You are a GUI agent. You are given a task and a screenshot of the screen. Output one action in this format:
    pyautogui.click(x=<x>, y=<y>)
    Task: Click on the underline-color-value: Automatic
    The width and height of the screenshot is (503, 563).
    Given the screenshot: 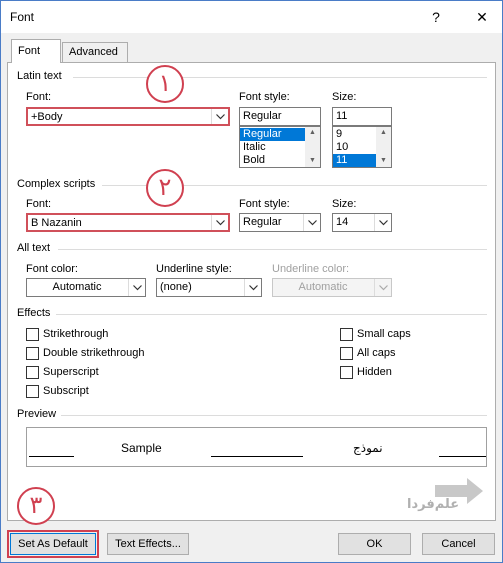 What is the action you would take?
    pyautogui.click(x=323, y=287)
    